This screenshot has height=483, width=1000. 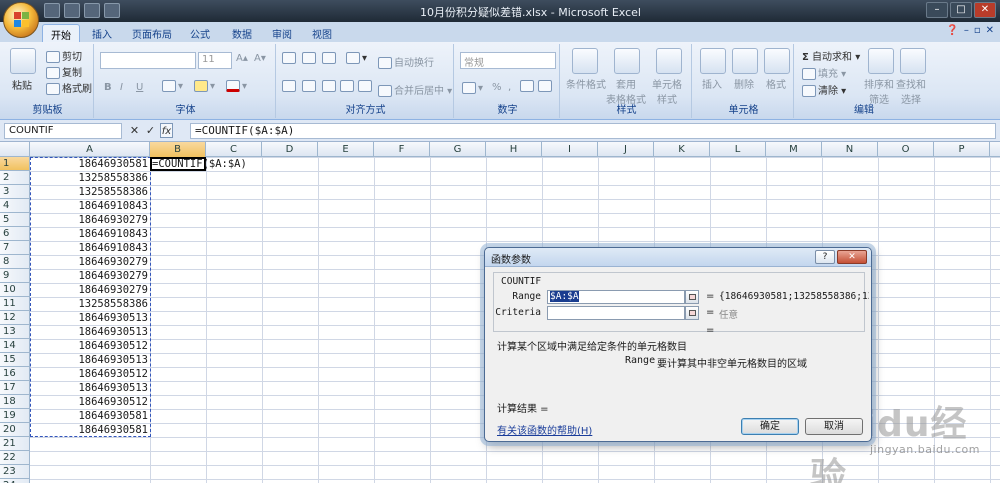 I want to click on insert-cells-icon, so click(x=713, y=61).